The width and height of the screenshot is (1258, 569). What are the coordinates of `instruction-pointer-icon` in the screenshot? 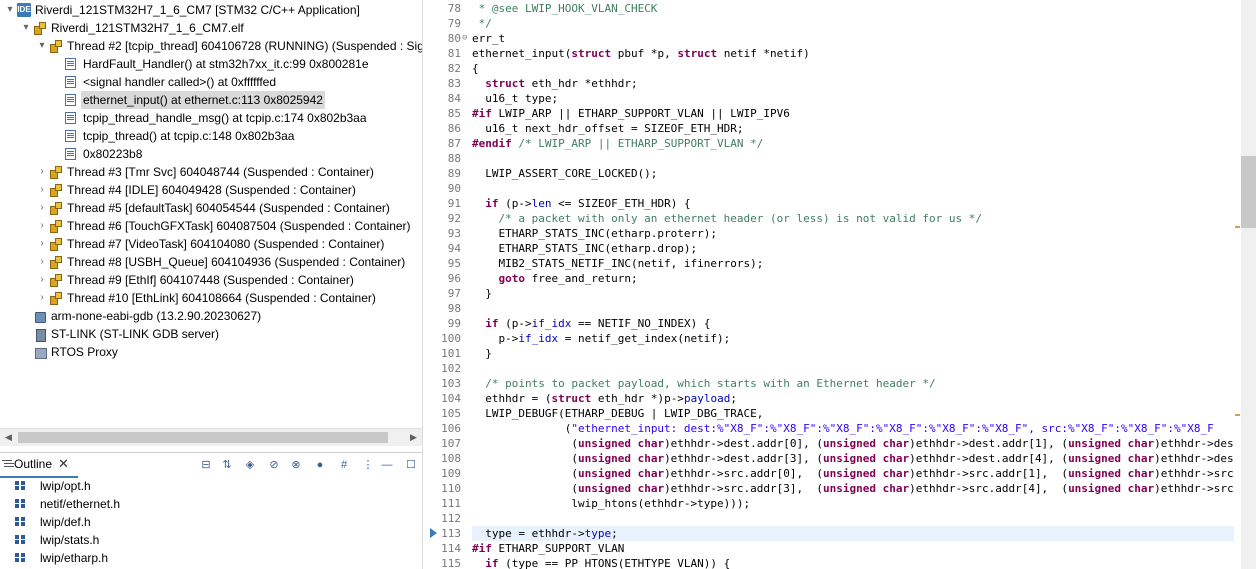 It's located at (433, 533).